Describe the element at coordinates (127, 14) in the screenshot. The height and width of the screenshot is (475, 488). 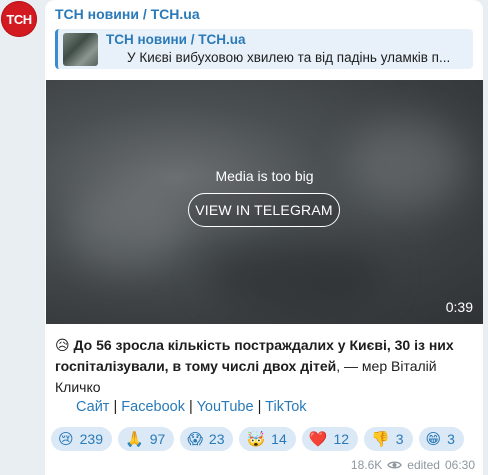
I see `channel-name: ТСН новини / TCH.ua` at that location.